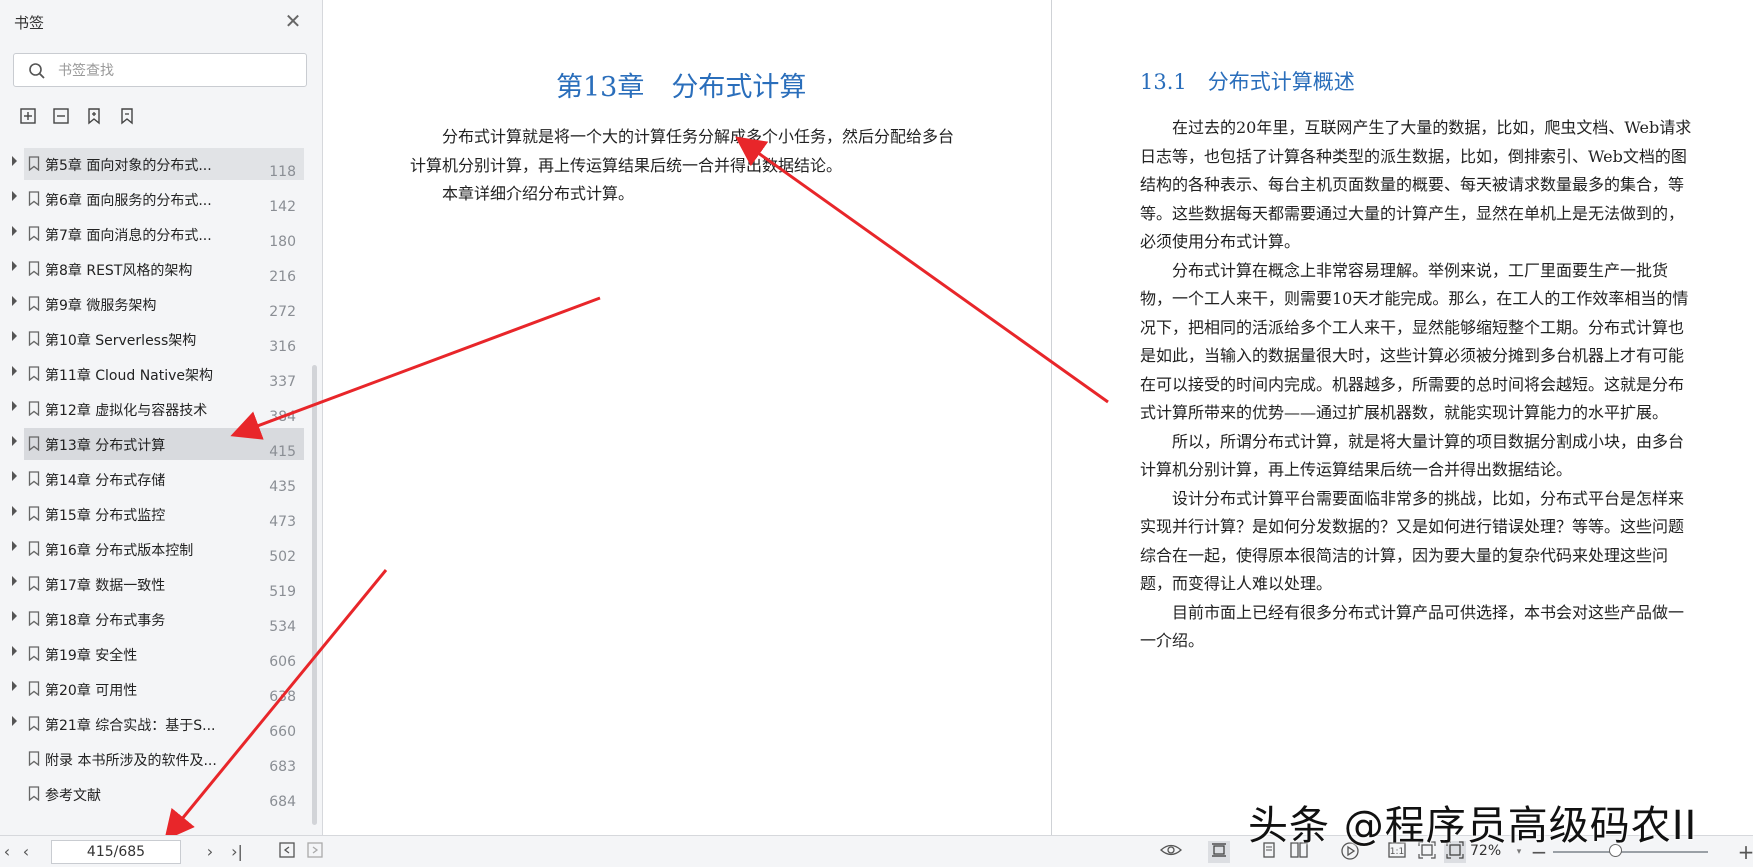 This screenshot has height=867, width=1753. Describe the element at coordinates (105, 621) in the screenshot. I see `bookmark-label: 第18章 分布式事务` at that location.